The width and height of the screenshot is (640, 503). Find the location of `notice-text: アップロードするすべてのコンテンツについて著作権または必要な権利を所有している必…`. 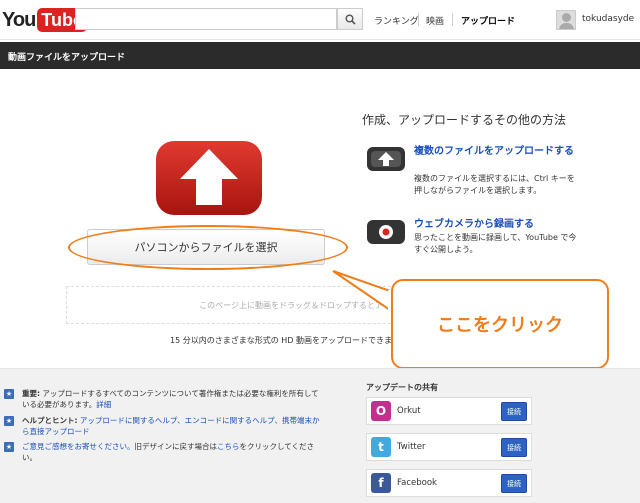

notice-text: アップロードするすべてのコンテンツについて著作権または必要な権利を所有している必… is located at coordinates (170, 399).